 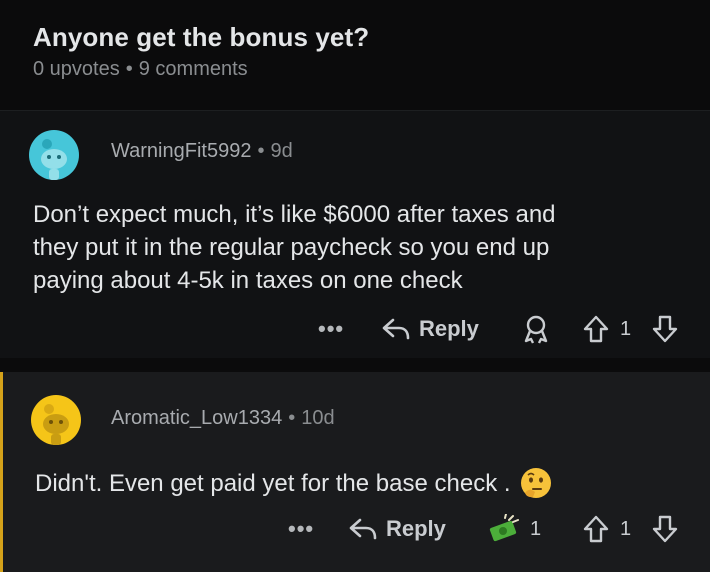 I want to click on comment-meta: WarningFit5992 • 9d, so click(x=202, y=151).